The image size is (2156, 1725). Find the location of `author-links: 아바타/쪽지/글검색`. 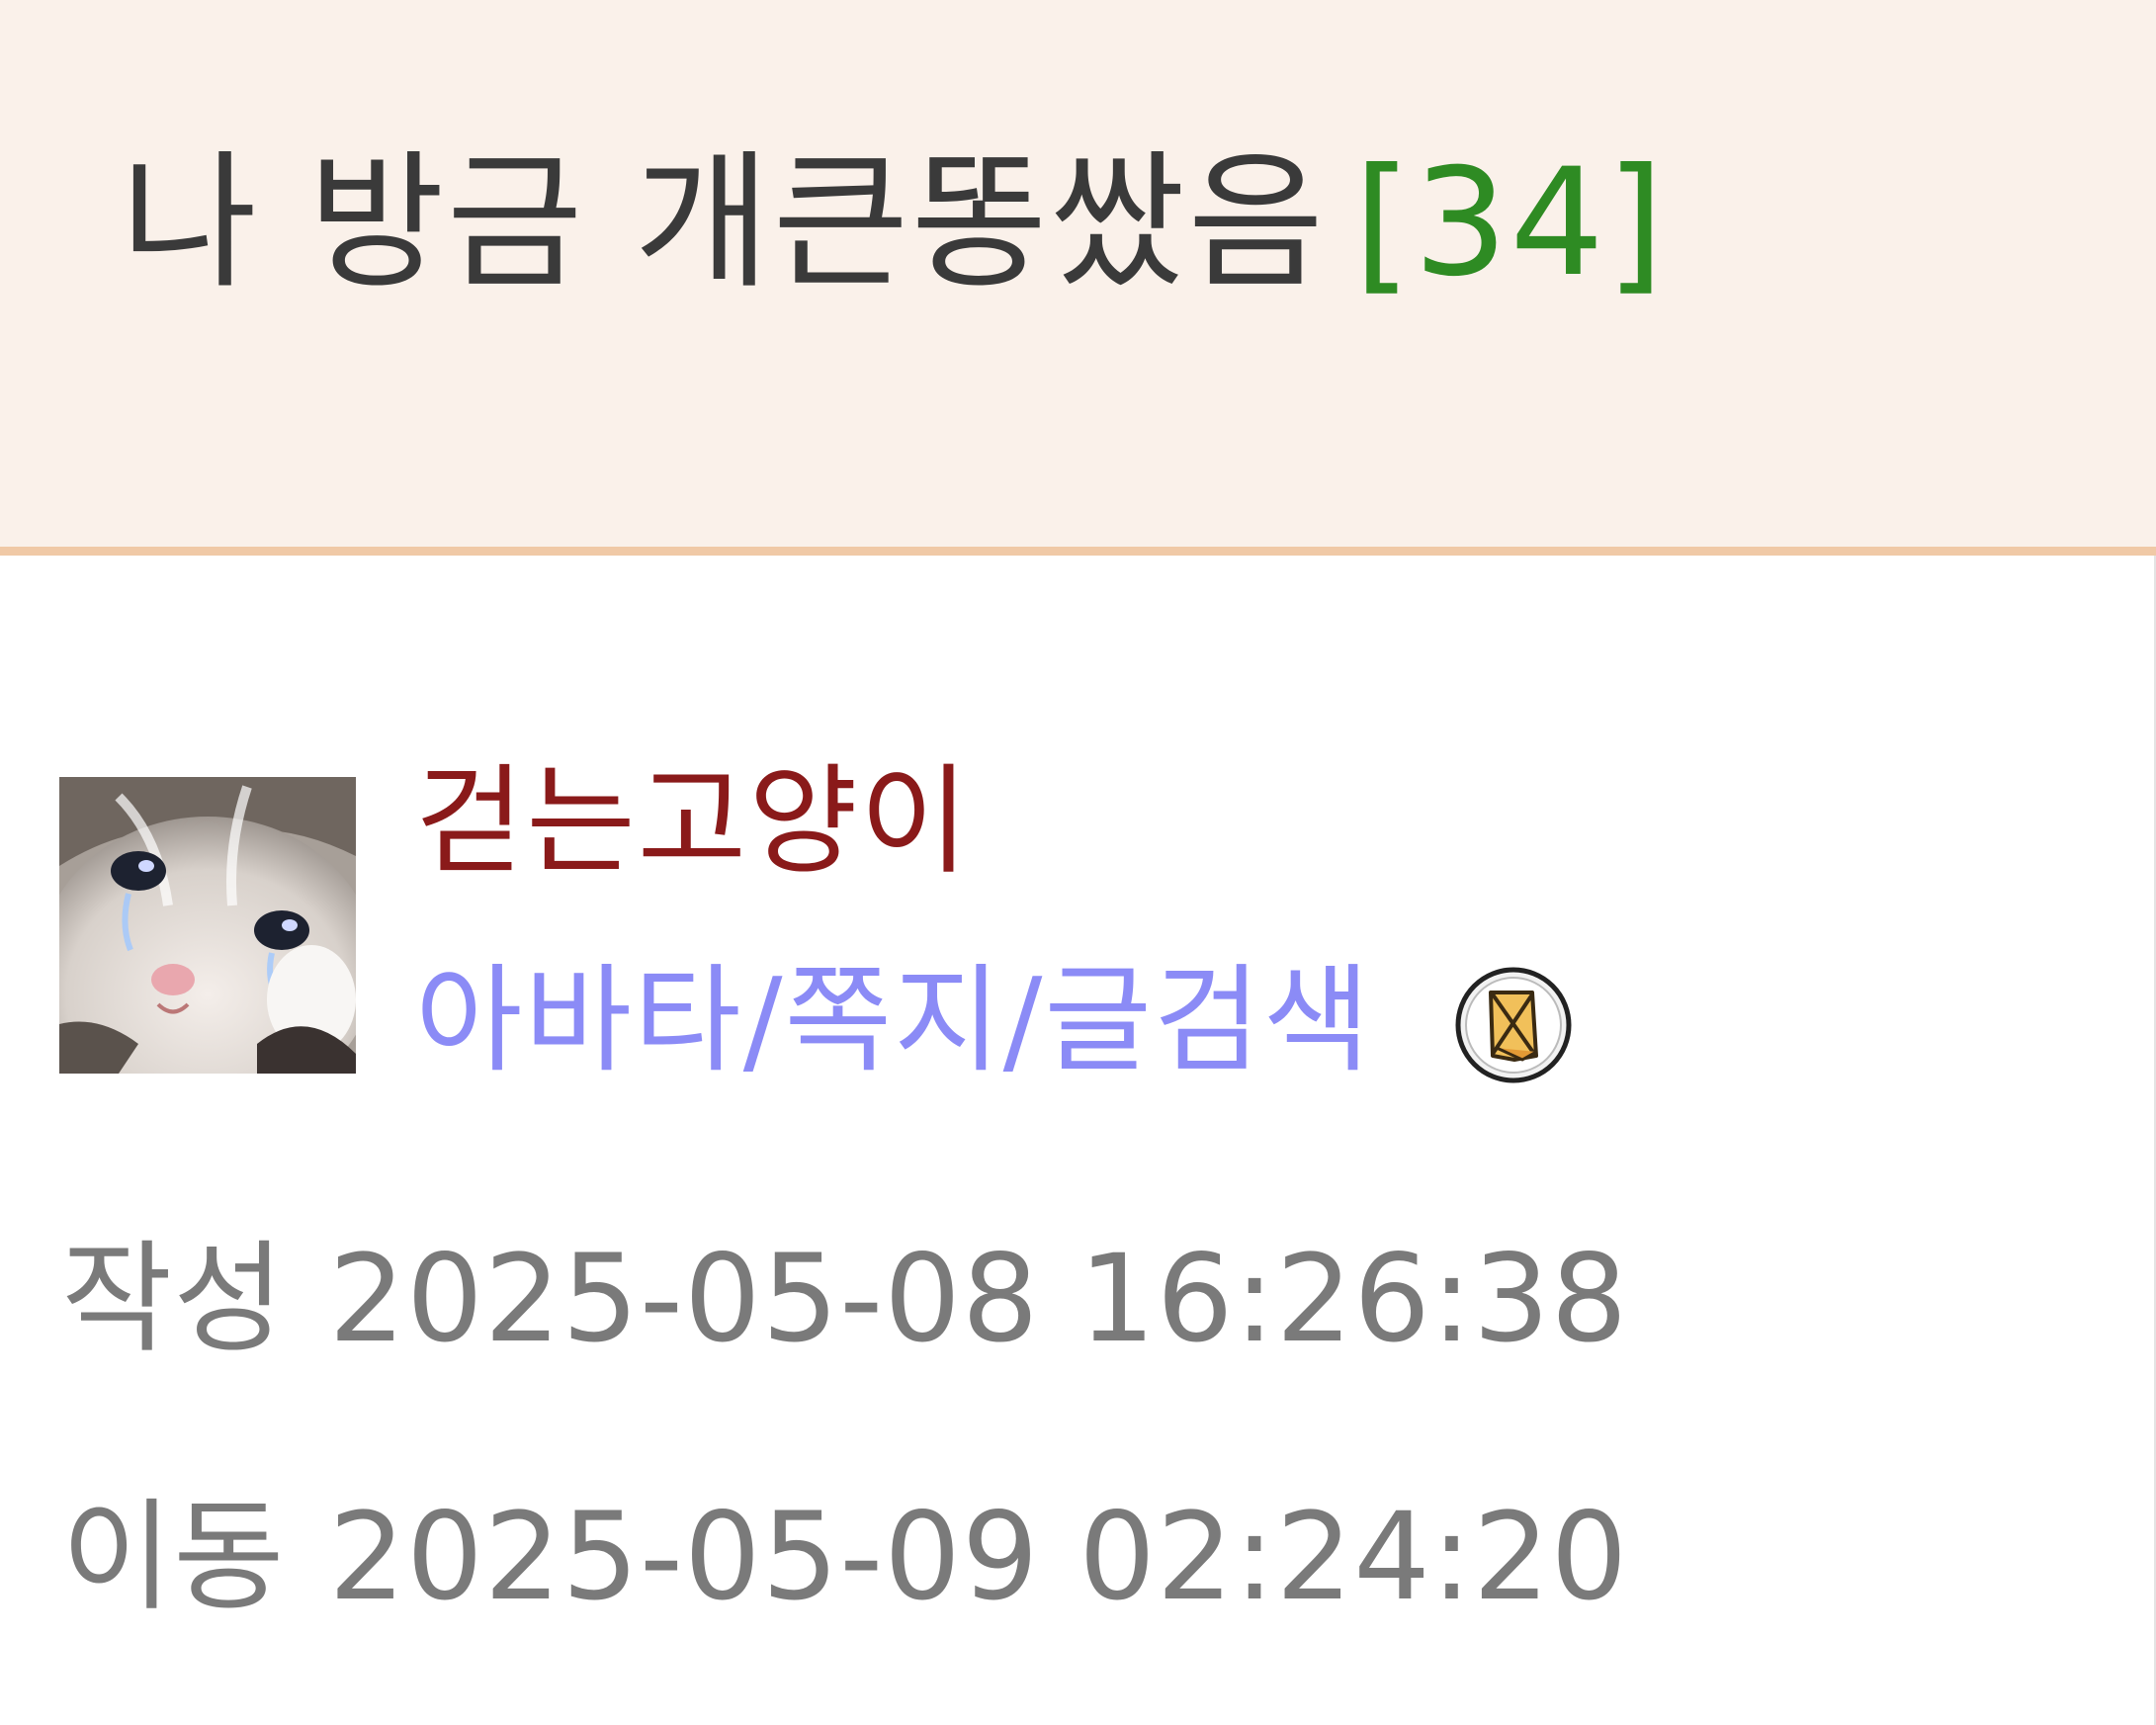

author-links: 아바타/쪽지/글검색 is located at coordinates (893, 1020).